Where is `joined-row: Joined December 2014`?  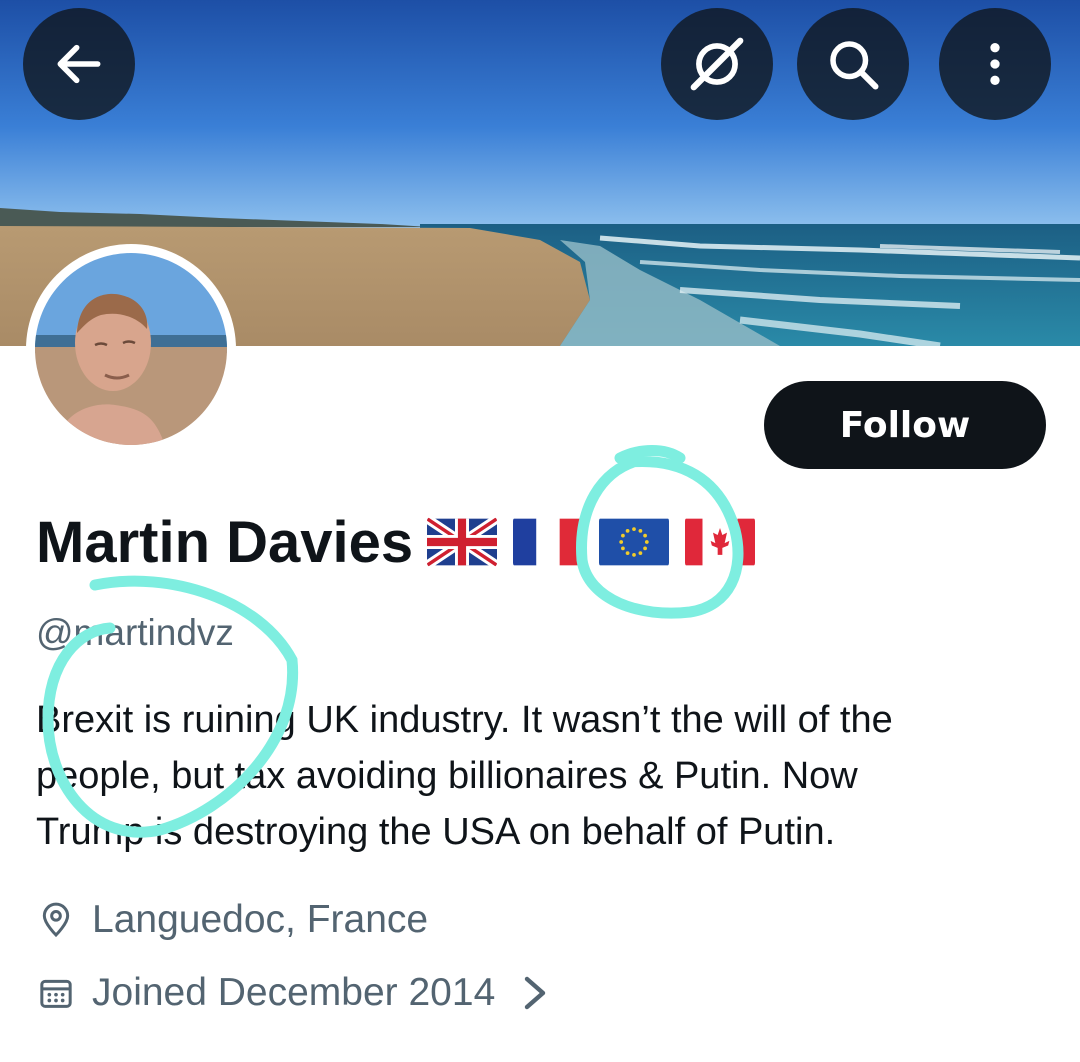
joined-row: Joined December 2014 is located at coordinates (292, 993).